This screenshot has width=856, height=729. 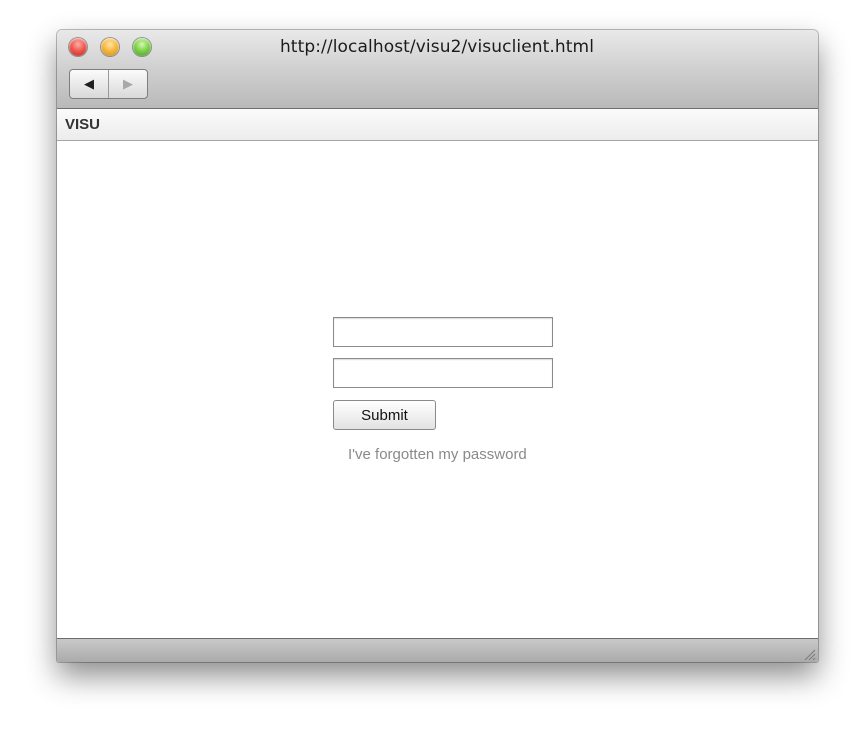 What do you see at coordinates (443, 373) in the screenshot?
I see `password-input` at bounding box center [443, 373].